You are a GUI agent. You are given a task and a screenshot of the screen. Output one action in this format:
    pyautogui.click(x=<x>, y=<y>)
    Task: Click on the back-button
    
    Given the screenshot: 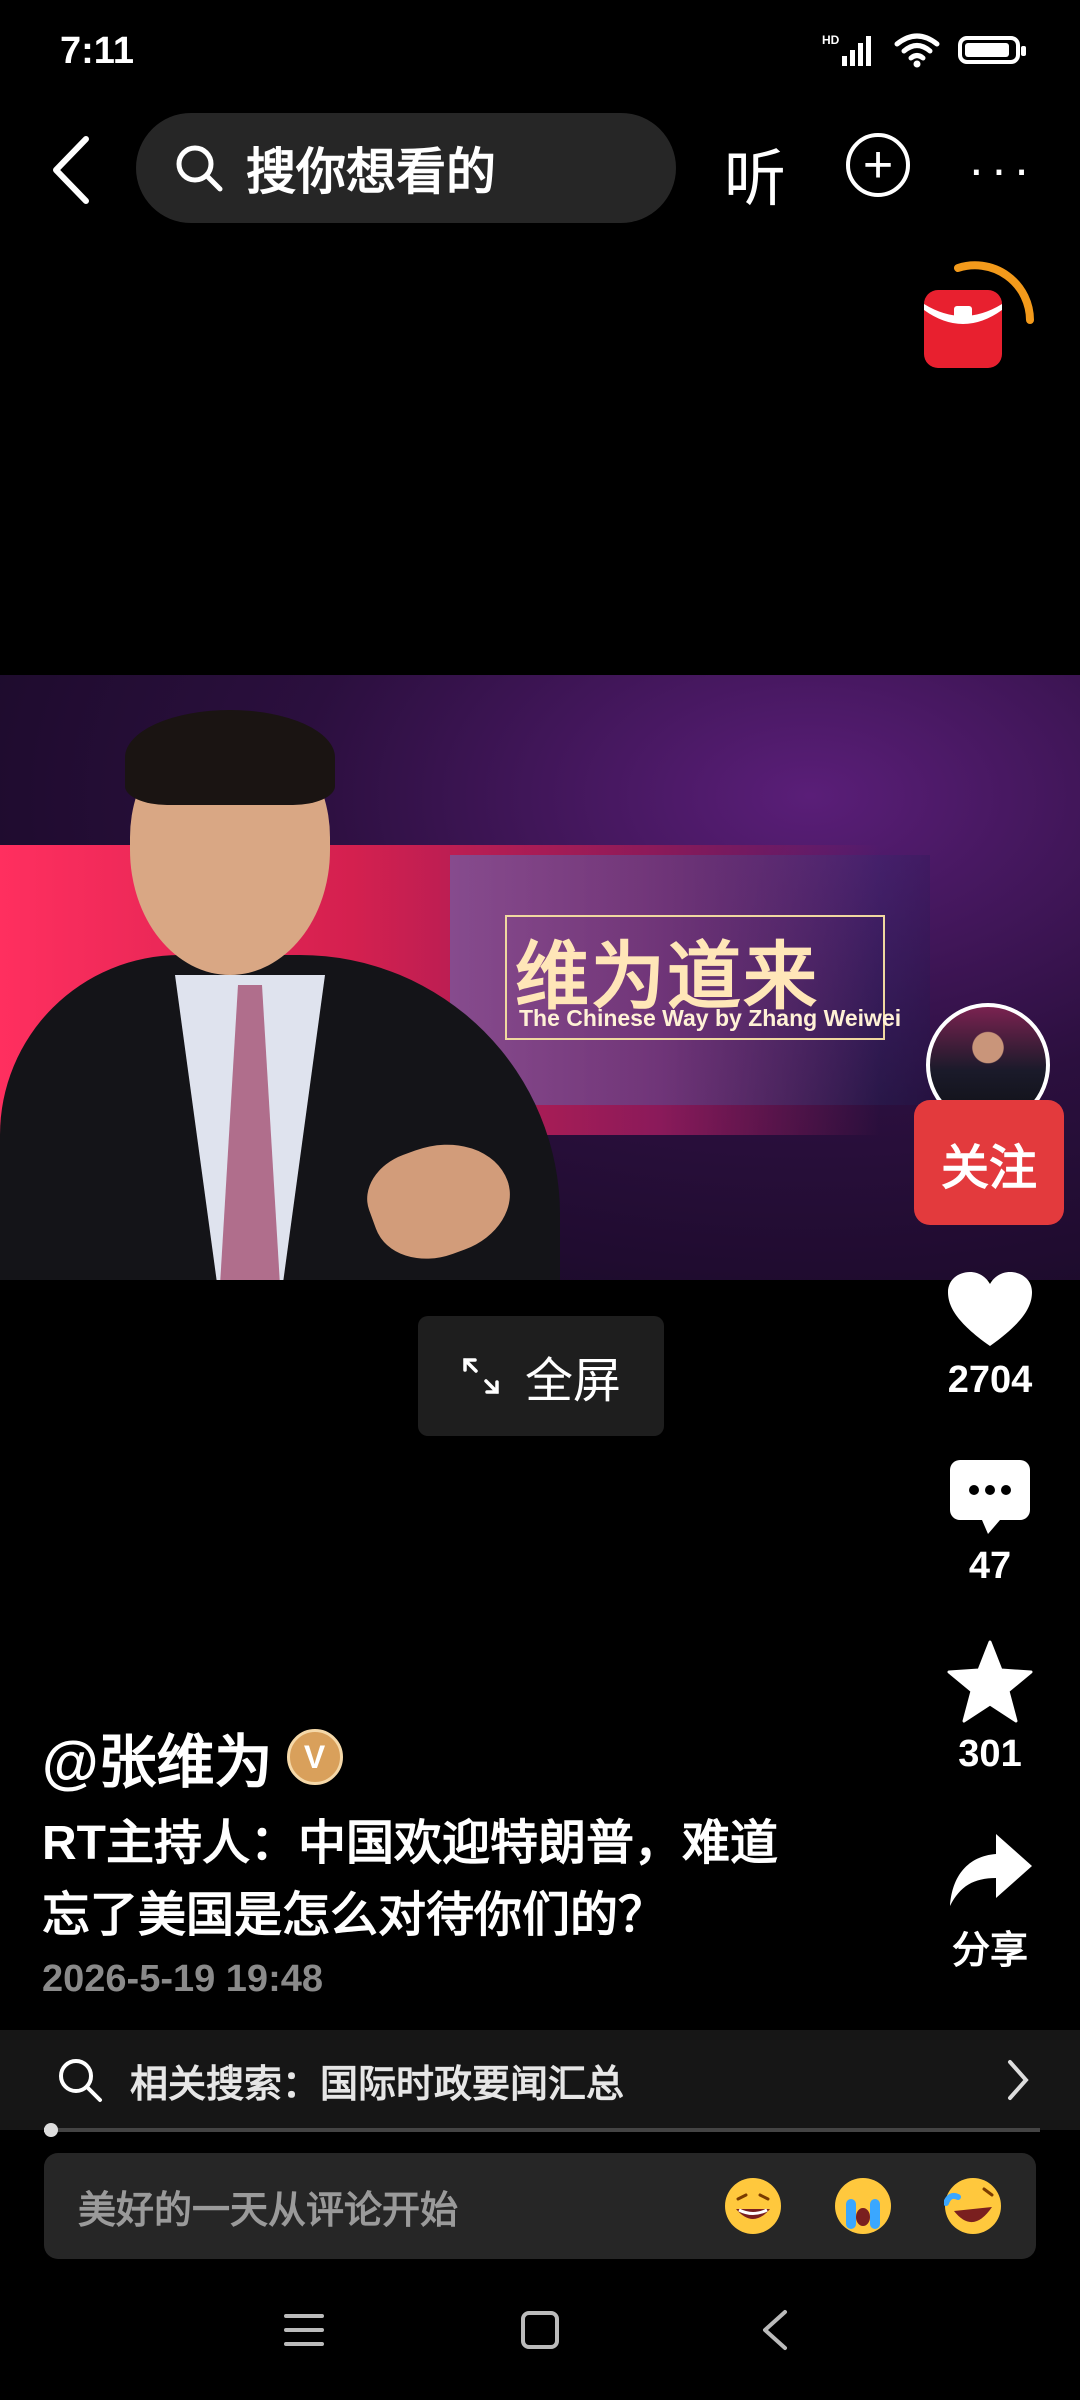 What is the action you would take?
    pyautogui.click(x=70, y=170)
    